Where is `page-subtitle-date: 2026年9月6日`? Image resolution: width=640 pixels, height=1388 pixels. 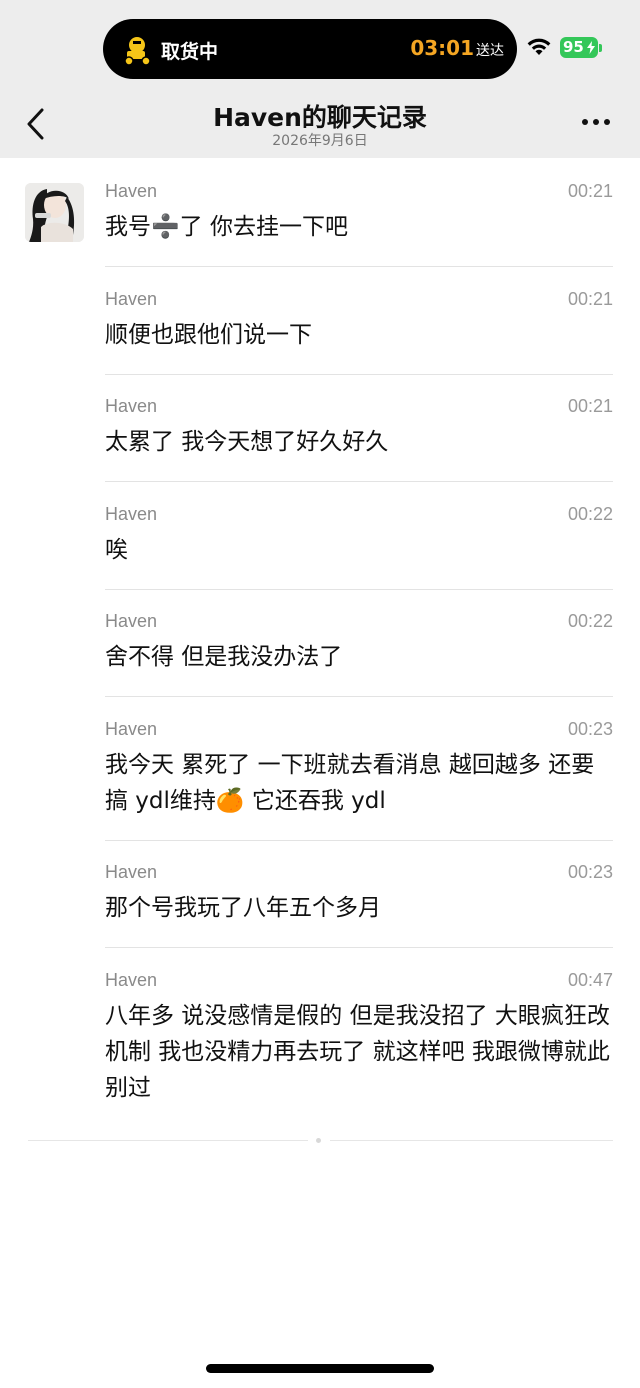 page-subtitle-date: 2026年9月6日 is located at coordinates (320, 141).